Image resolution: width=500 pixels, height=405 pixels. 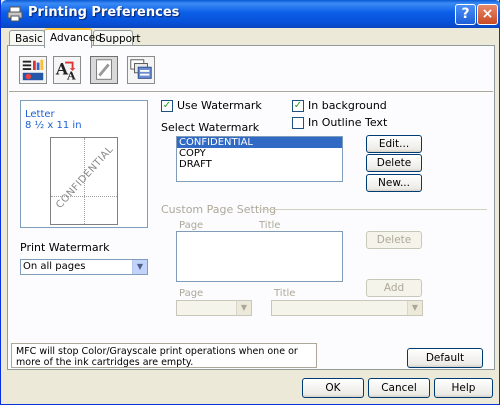 What do you see at coordinates (84, 181) in the screenshot?
I see `preview-page: CONFIDENTIAL` at bounding box center [84, 181].